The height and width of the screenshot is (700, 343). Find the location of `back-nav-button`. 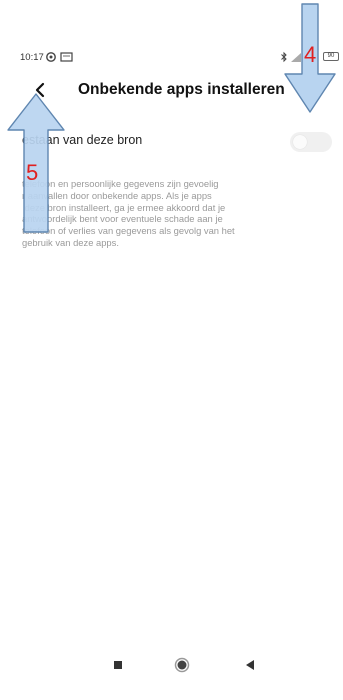

back-nav-button is located at coordinates (250, 665).